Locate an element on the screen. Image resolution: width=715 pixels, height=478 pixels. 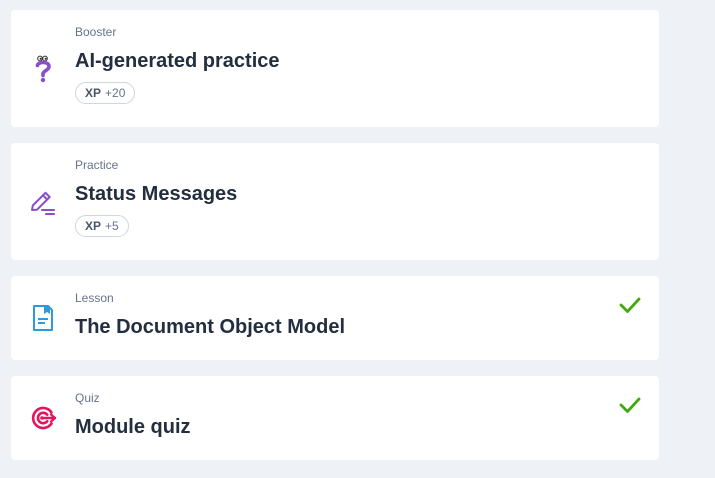
activity-title: AI-generated practice is located at coordinates (177, 61).